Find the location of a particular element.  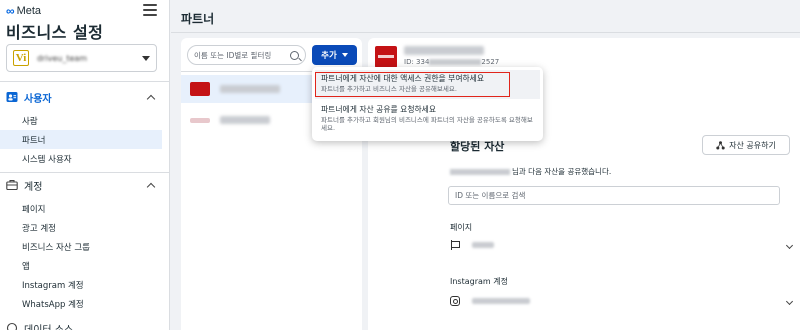

business-account-selector: Vi driveu_team is located at coordinates (81, 58).